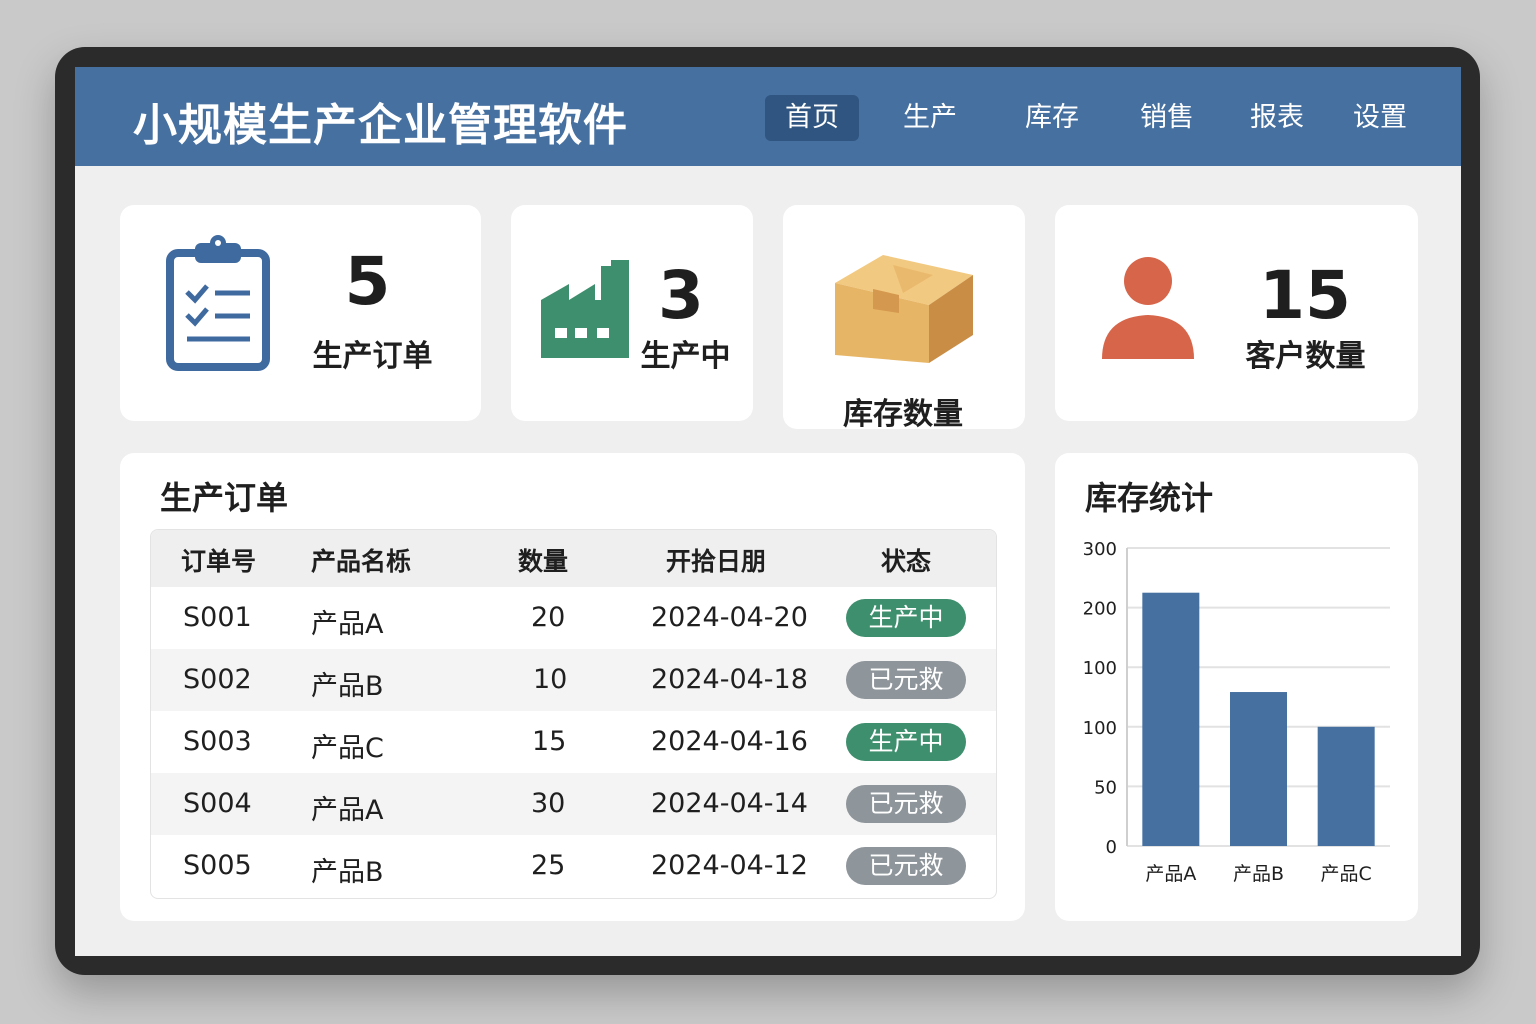  I want to click on stat-card-inventory: 库存数量, so click(904, 318).